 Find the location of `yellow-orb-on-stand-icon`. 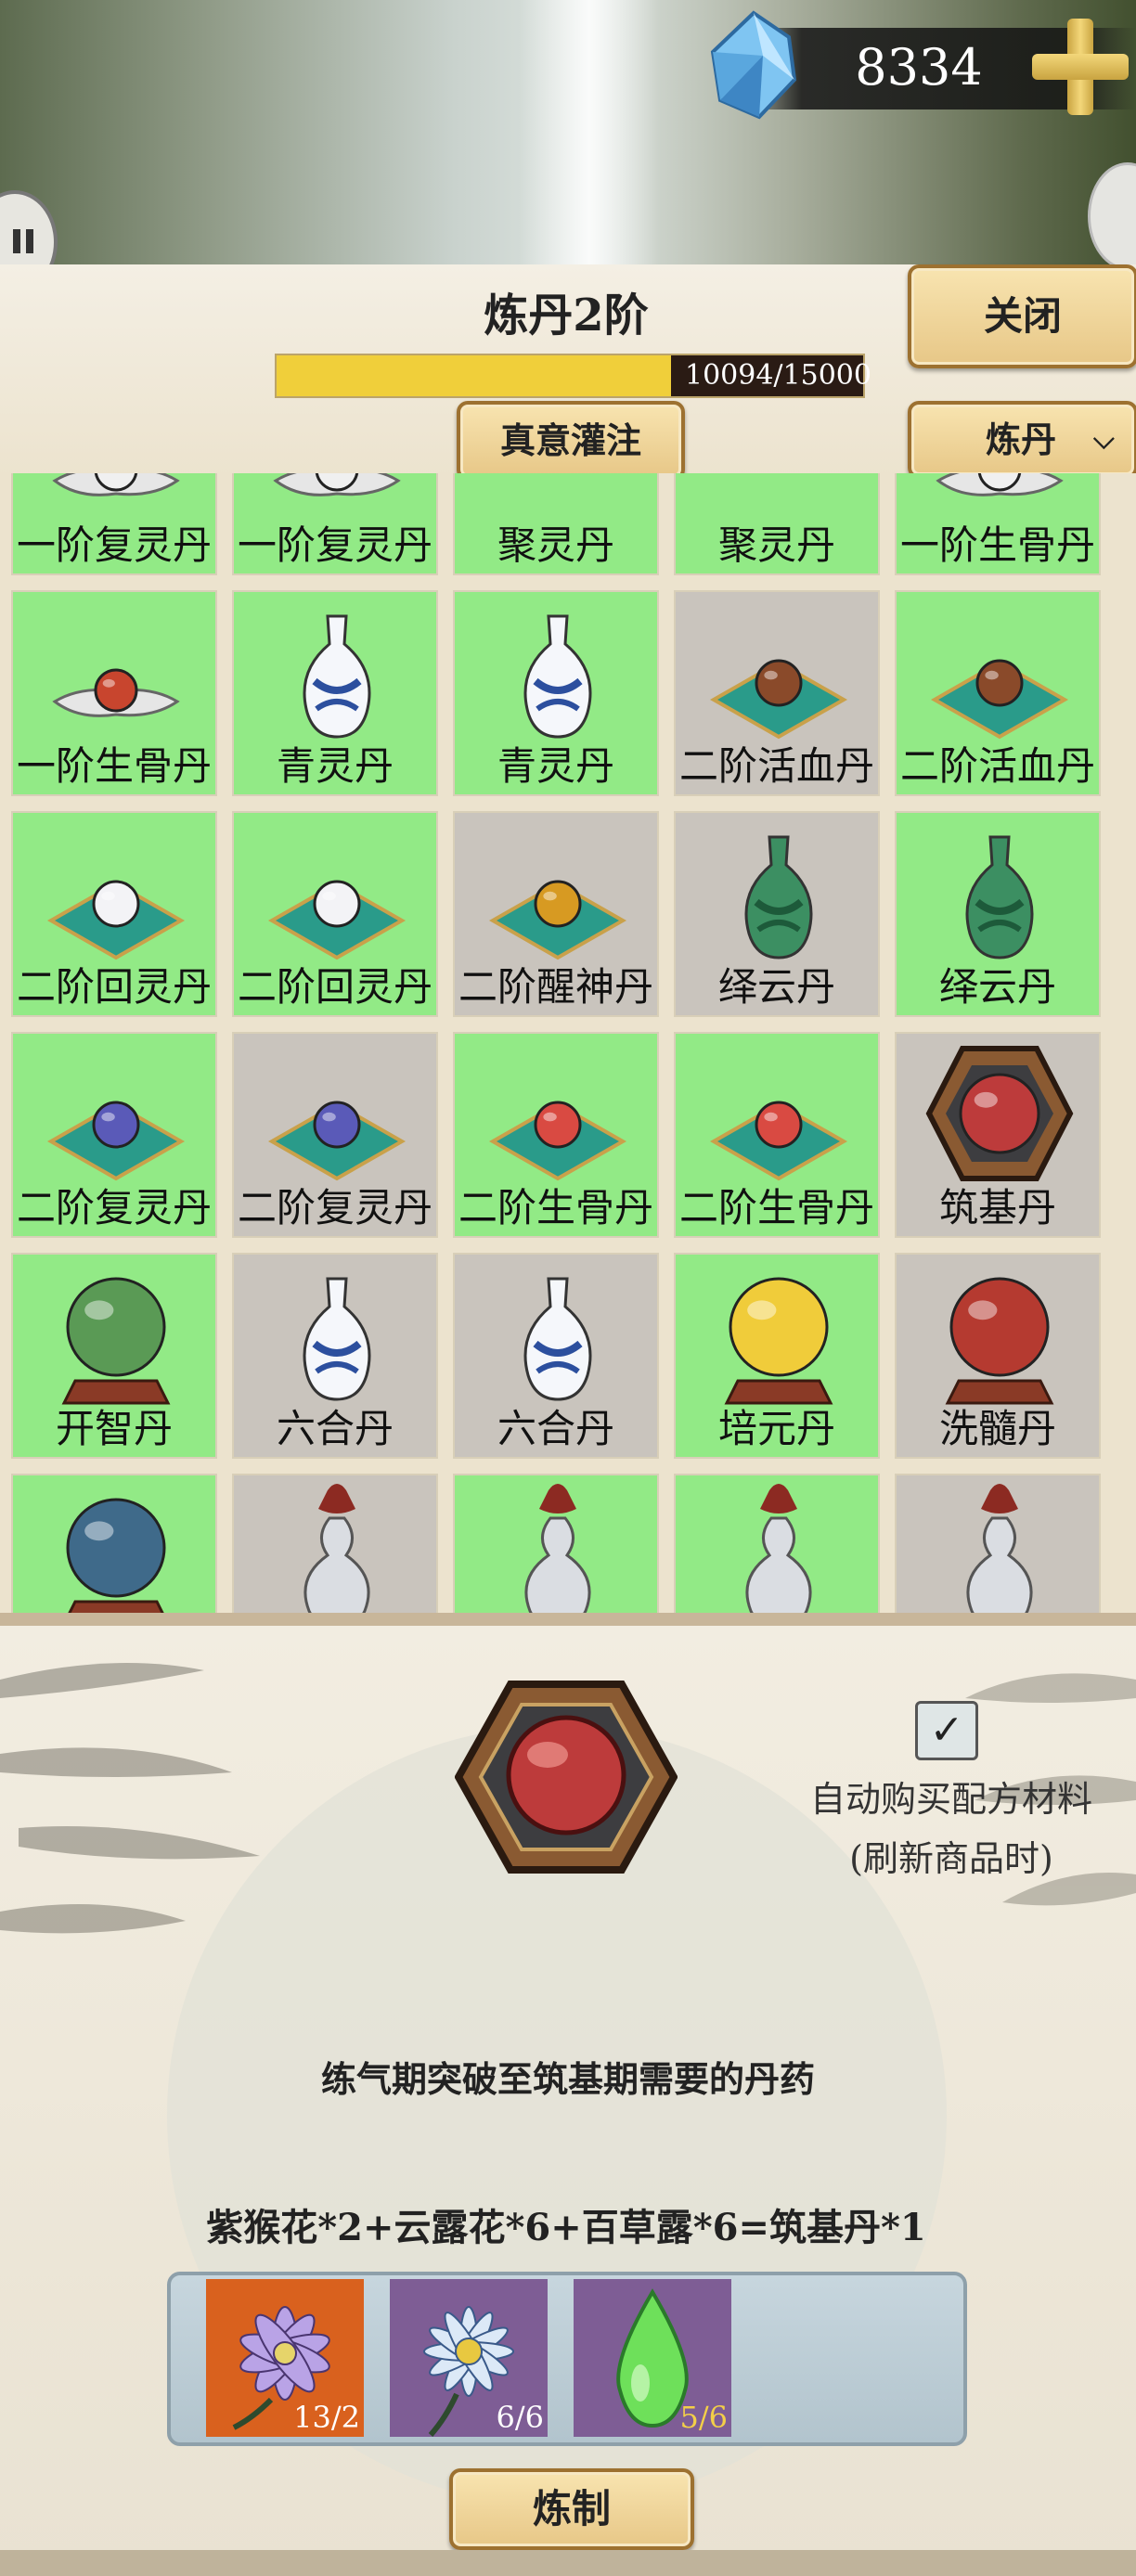

yellow-orb-on-stand-icon is located at coordinates (778, 1341).